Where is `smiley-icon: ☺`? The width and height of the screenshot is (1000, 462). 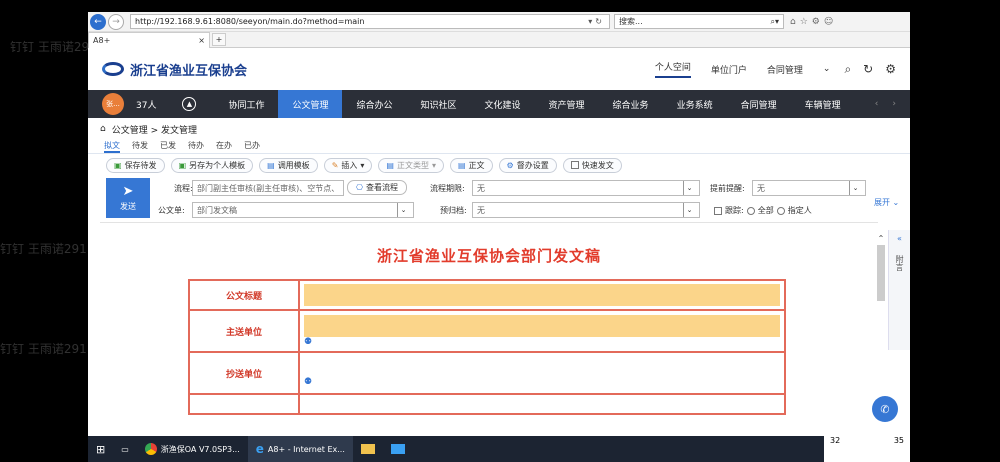 smiley-icon: ☺ is located at coordinates (828, 22).